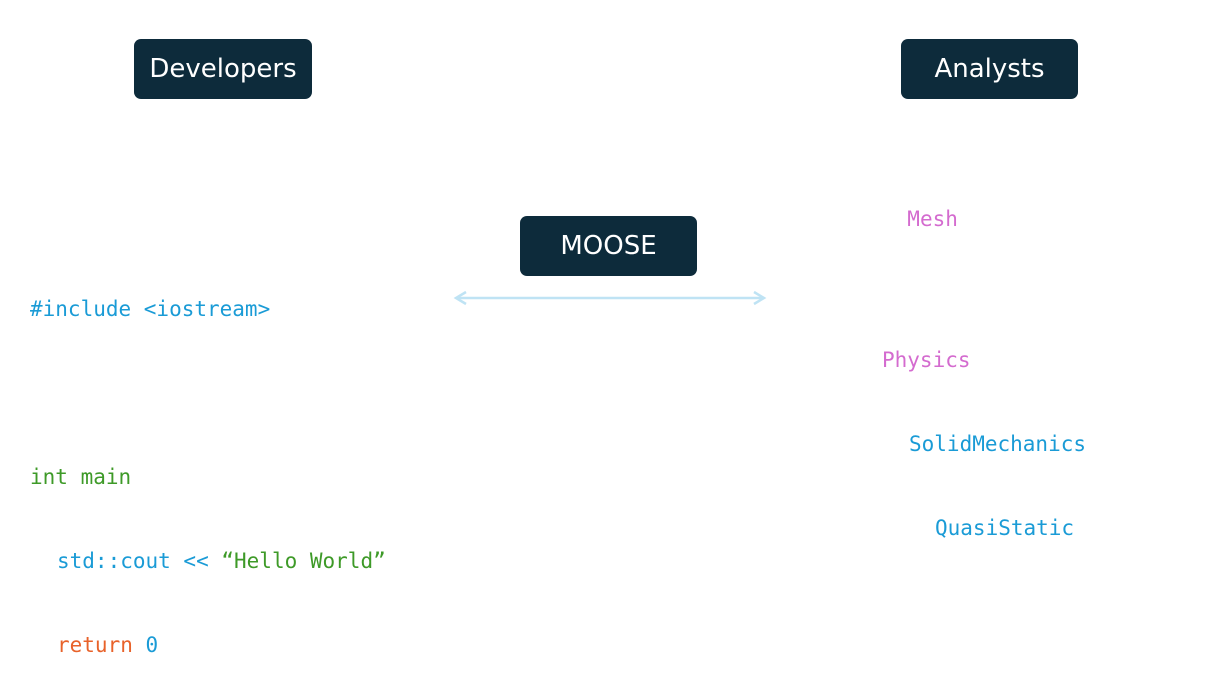 The image size is (1224, 687). Describe the element at coordinates (926, 360) in the screenshot. I see `physics-block: Physics` at that location.